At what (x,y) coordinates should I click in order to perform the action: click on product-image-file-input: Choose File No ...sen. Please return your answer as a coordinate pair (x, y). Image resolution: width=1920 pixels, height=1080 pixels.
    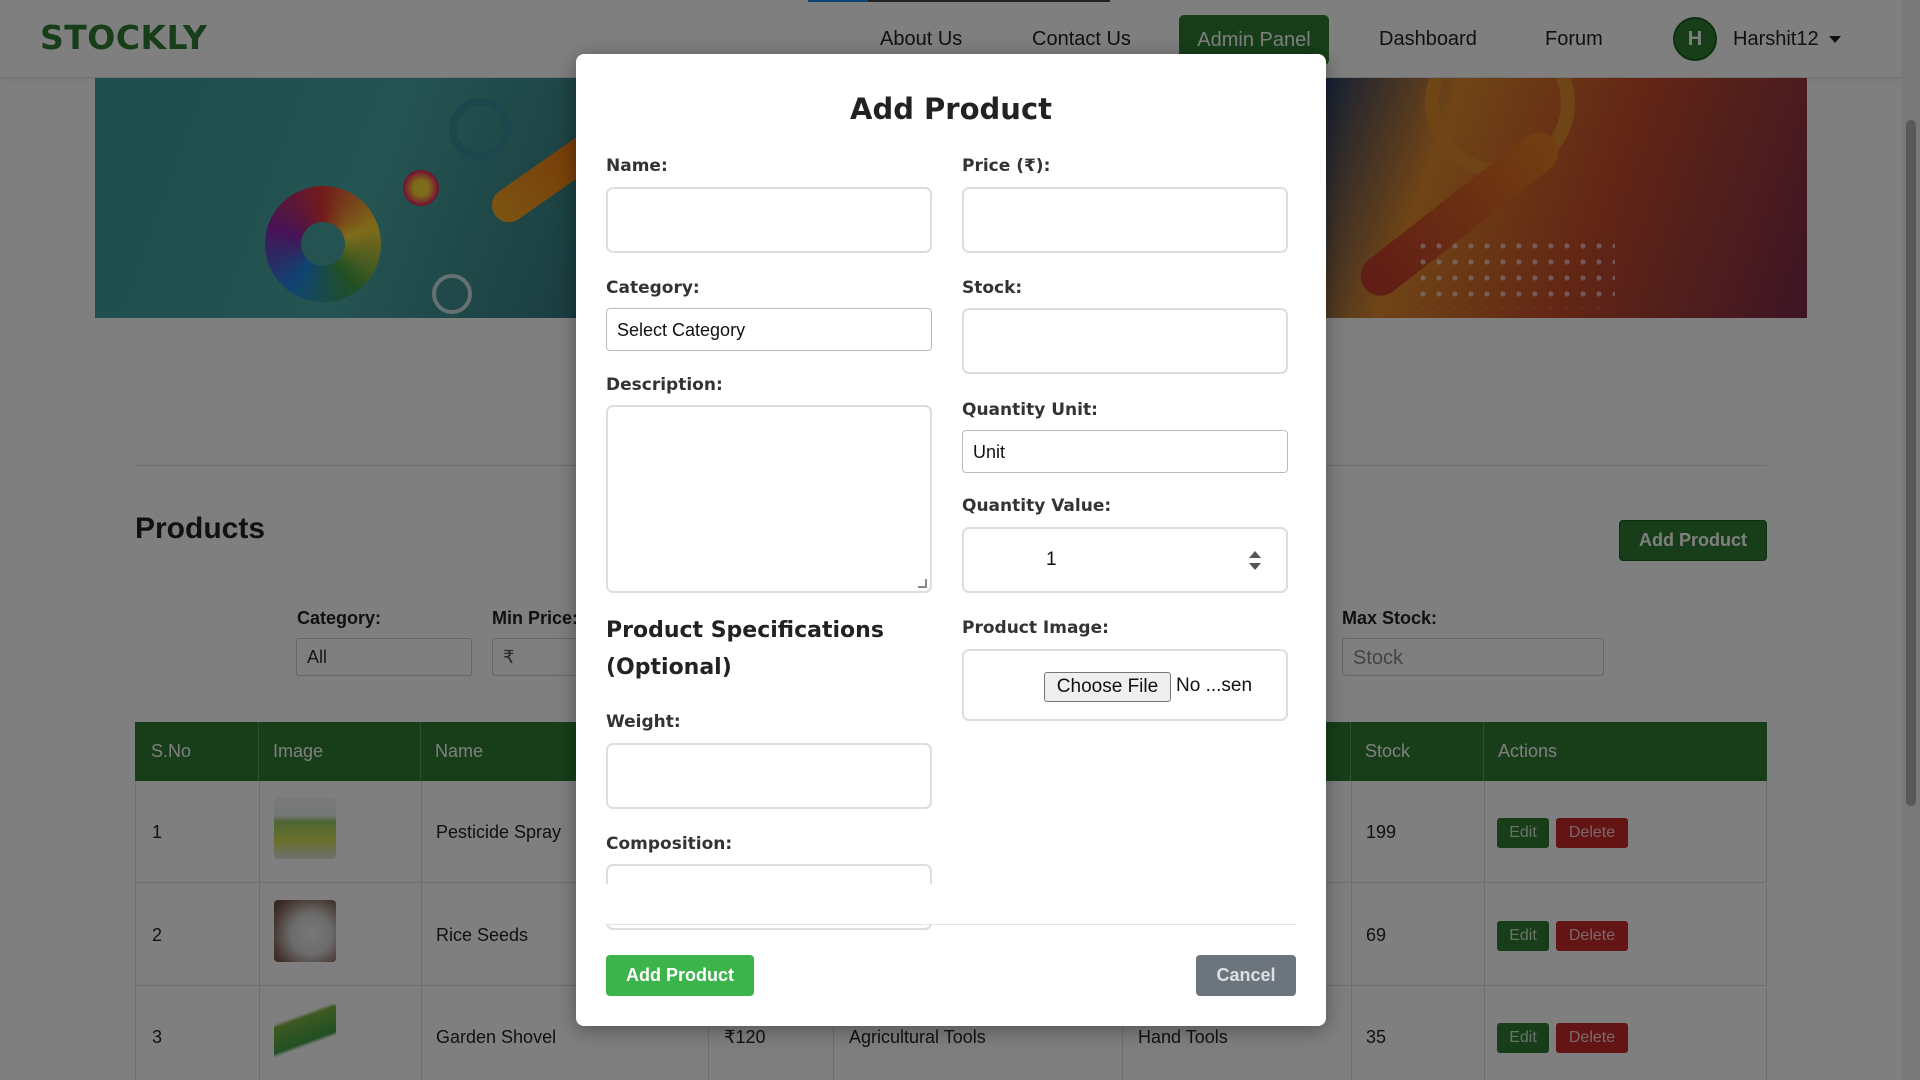
    Looking at the image, I should click on (1125, 685).